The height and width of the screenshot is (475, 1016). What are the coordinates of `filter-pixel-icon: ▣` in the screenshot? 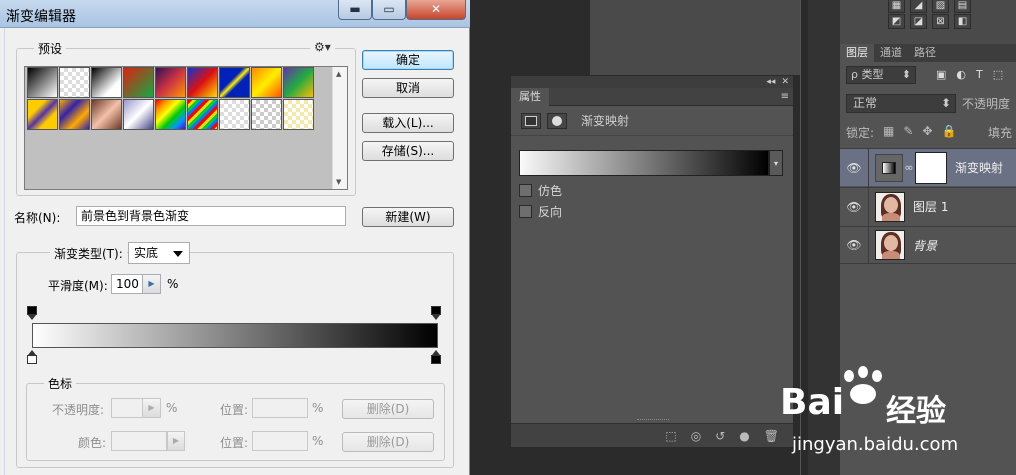 It's located at (941, 74).